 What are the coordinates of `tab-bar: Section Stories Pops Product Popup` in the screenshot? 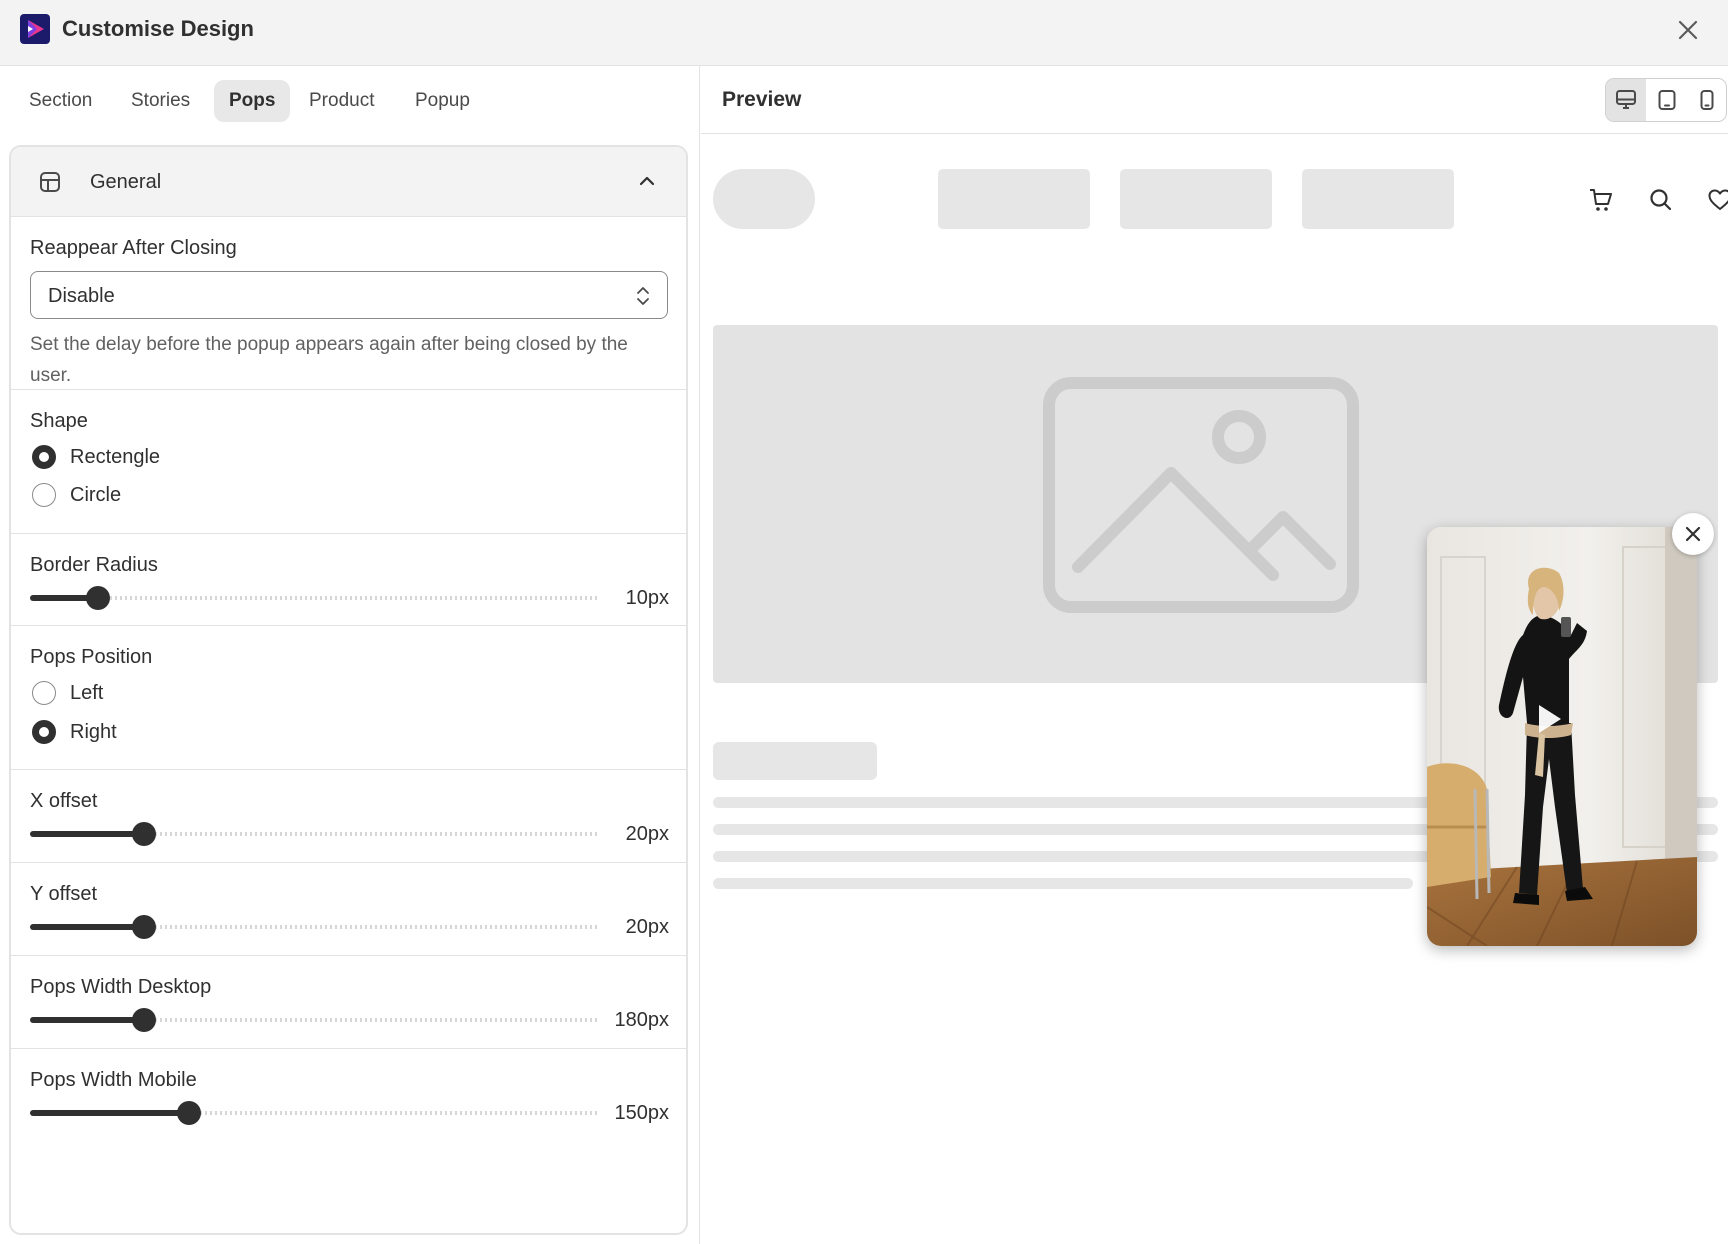 It's located at (350, 100).